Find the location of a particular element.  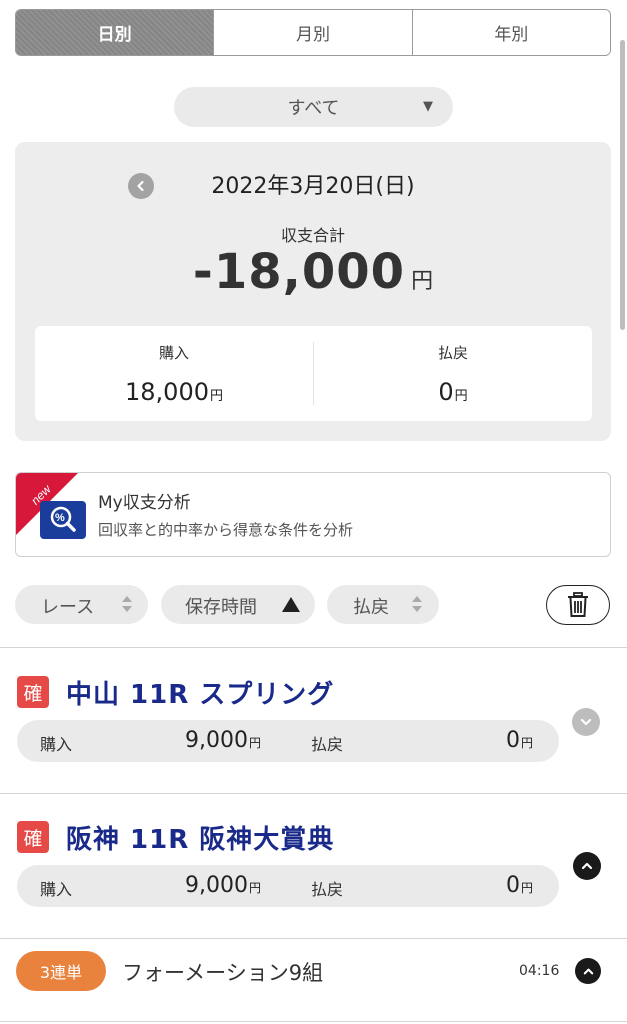

payout-unit: 円 is located at coordinates (461, 396).